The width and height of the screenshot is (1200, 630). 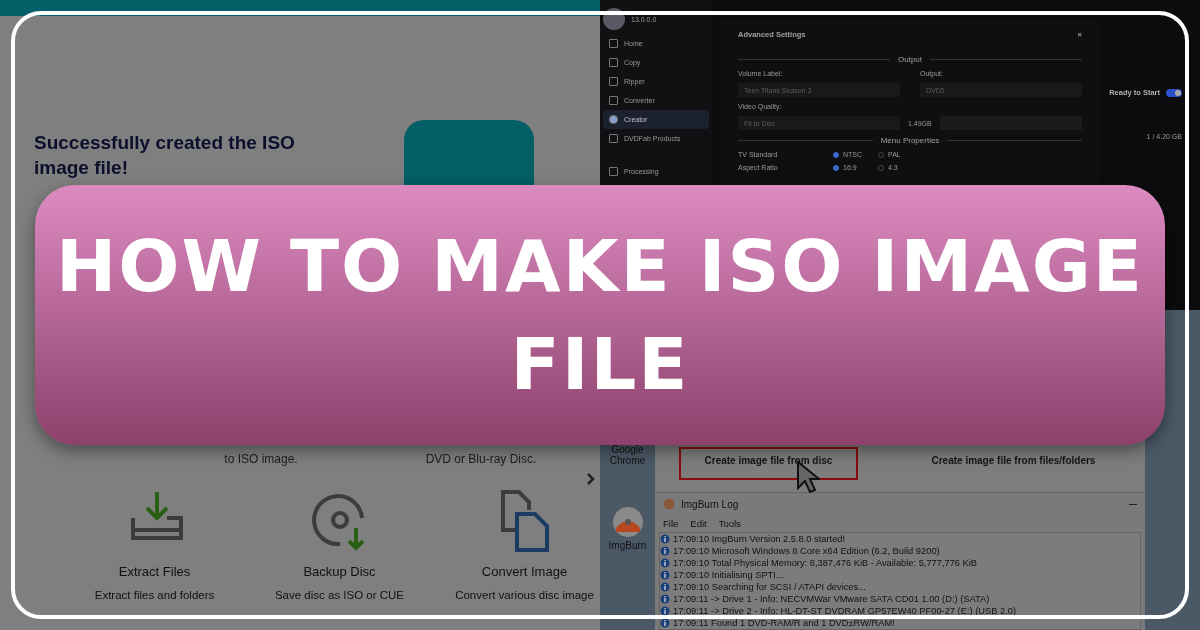 I want to click on minimize-icon, so click(x=1133, y=504).